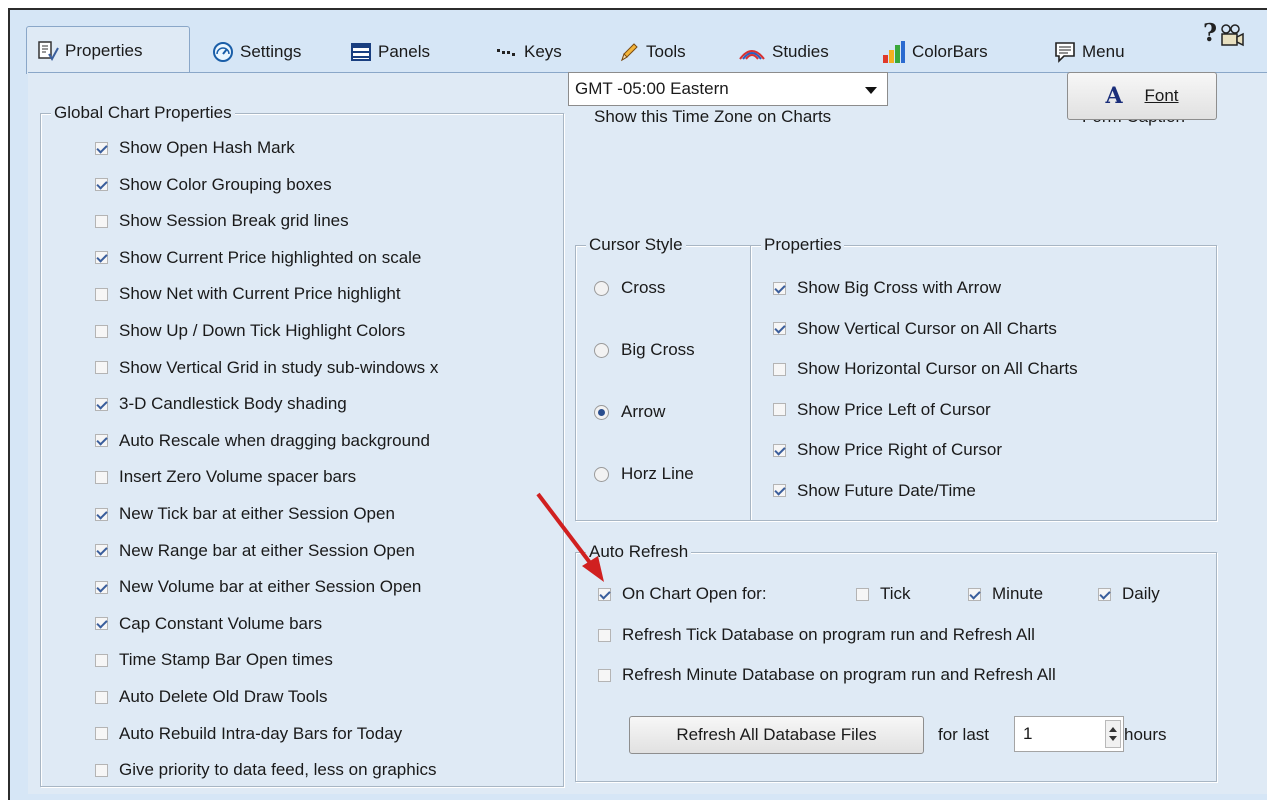  I want to click on tab-keys: Keys, so click(529, 52).